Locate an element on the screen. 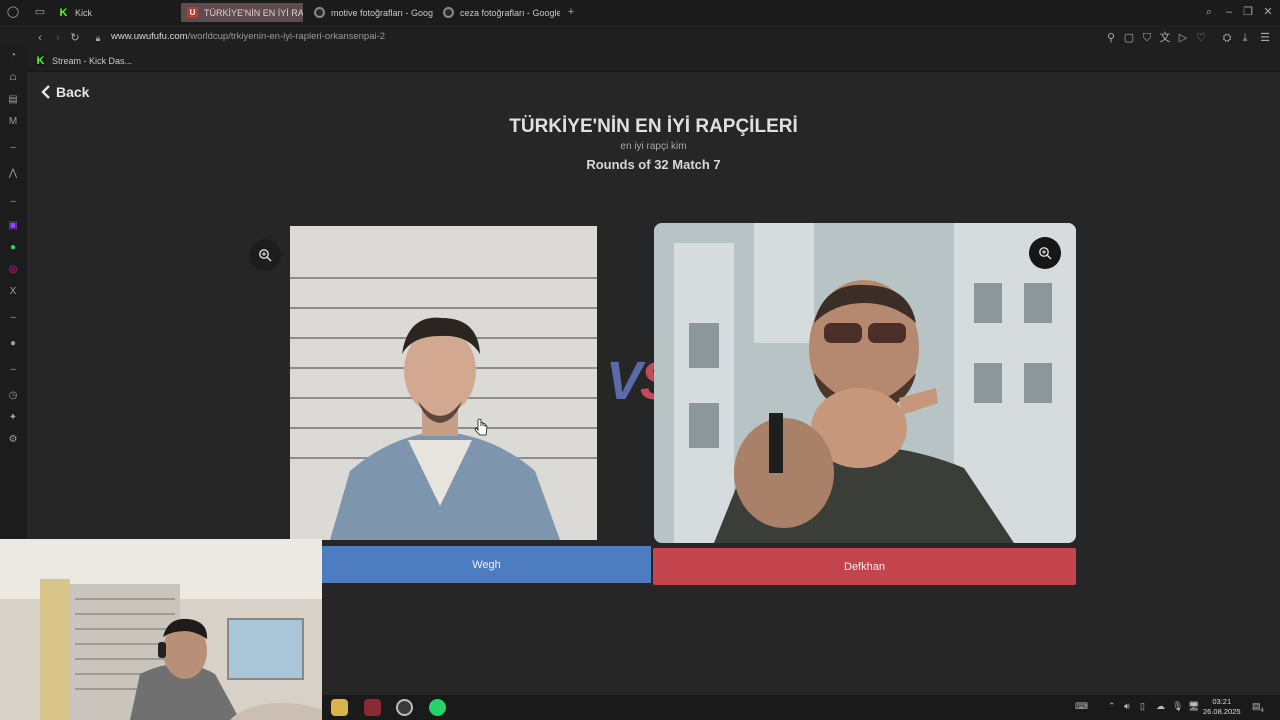 This screenshot has width=1280, height=720. extension-icon: ● is located at coordinates (13, 344).